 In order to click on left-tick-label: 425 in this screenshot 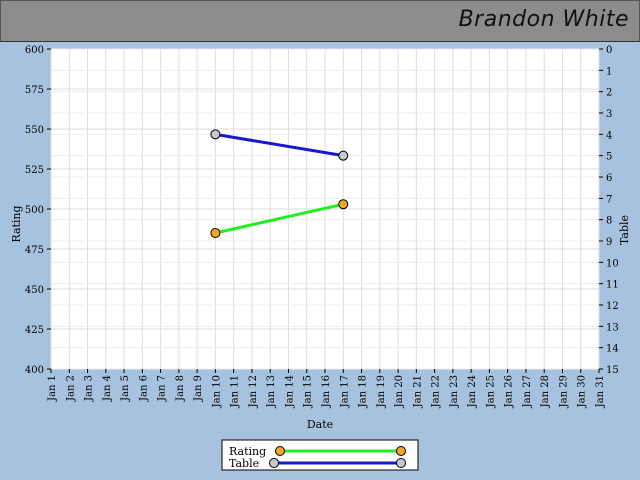, I will do `click(34, 330)`.